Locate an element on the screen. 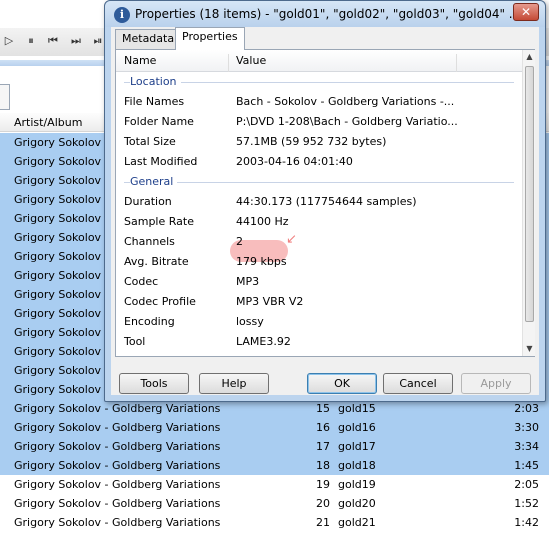  scroll-up-icon: ▲ is located at coordinates (529, 57).